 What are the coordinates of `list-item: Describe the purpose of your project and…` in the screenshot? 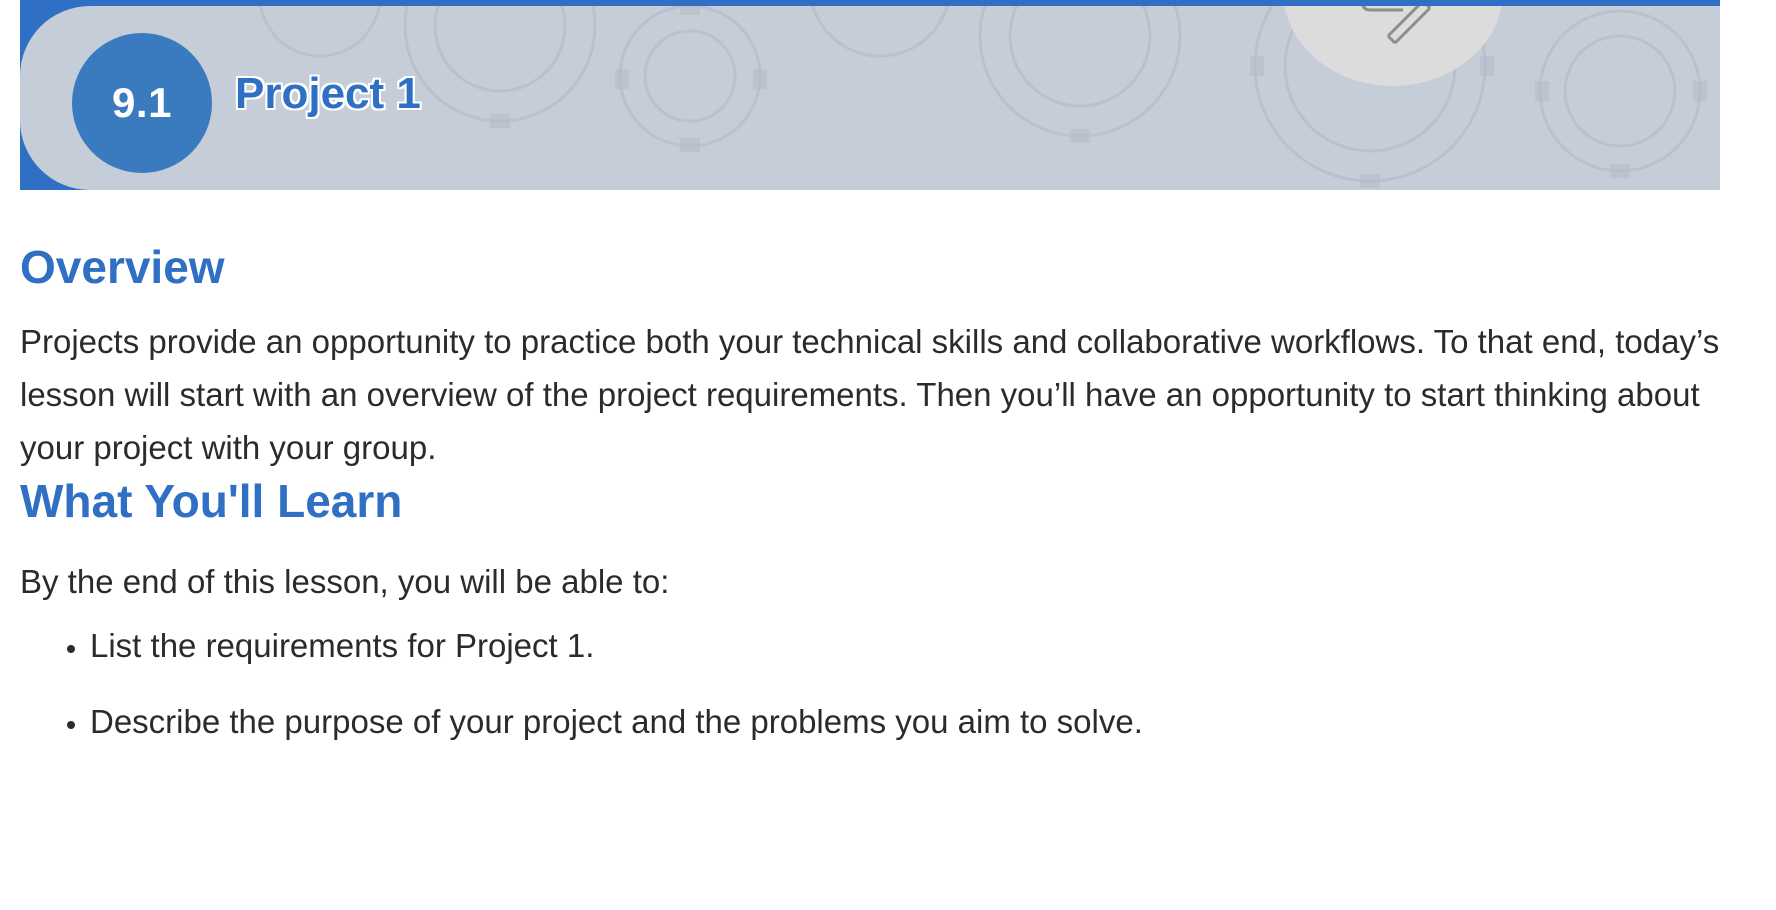 It's located at (910, 722).